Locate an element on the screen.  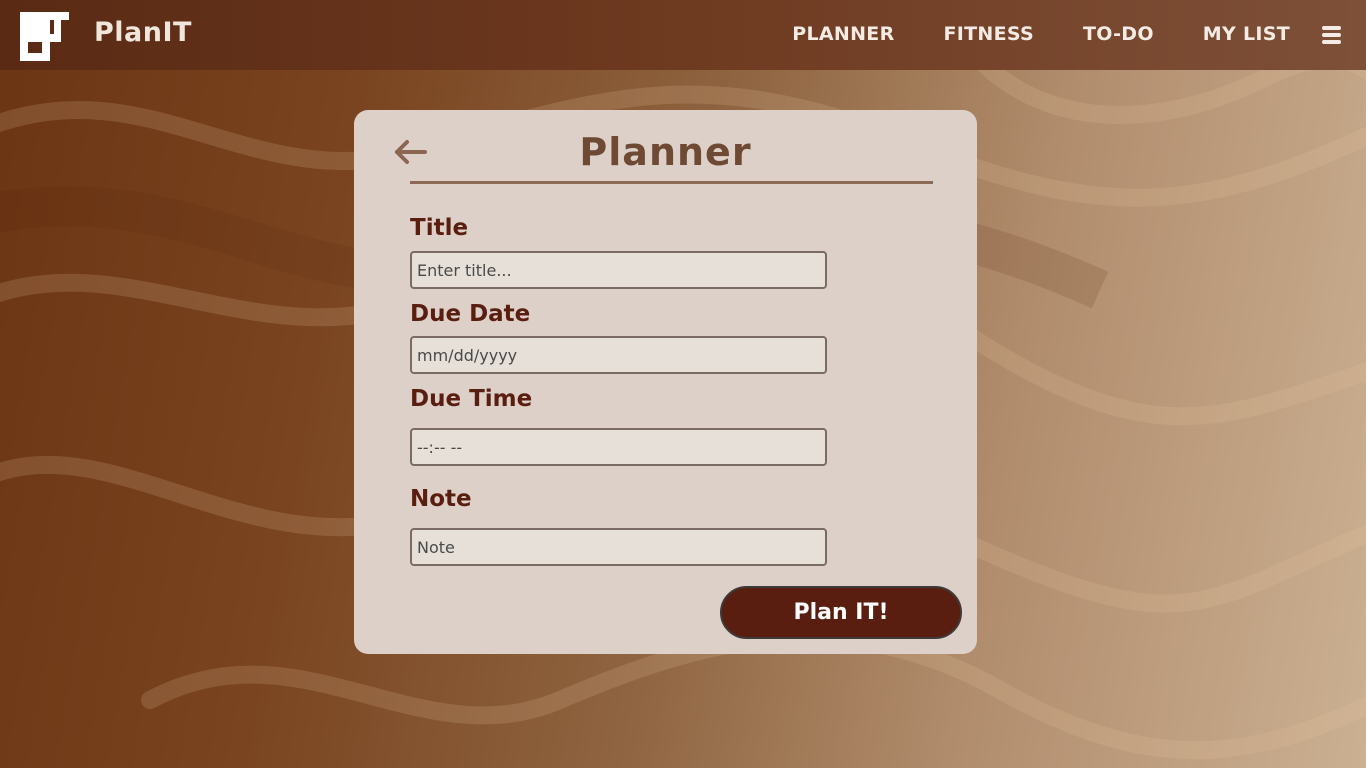
nav-links: PLANNER FITNESS TO-DO MY LIST is located at coordinates (1016, 34).